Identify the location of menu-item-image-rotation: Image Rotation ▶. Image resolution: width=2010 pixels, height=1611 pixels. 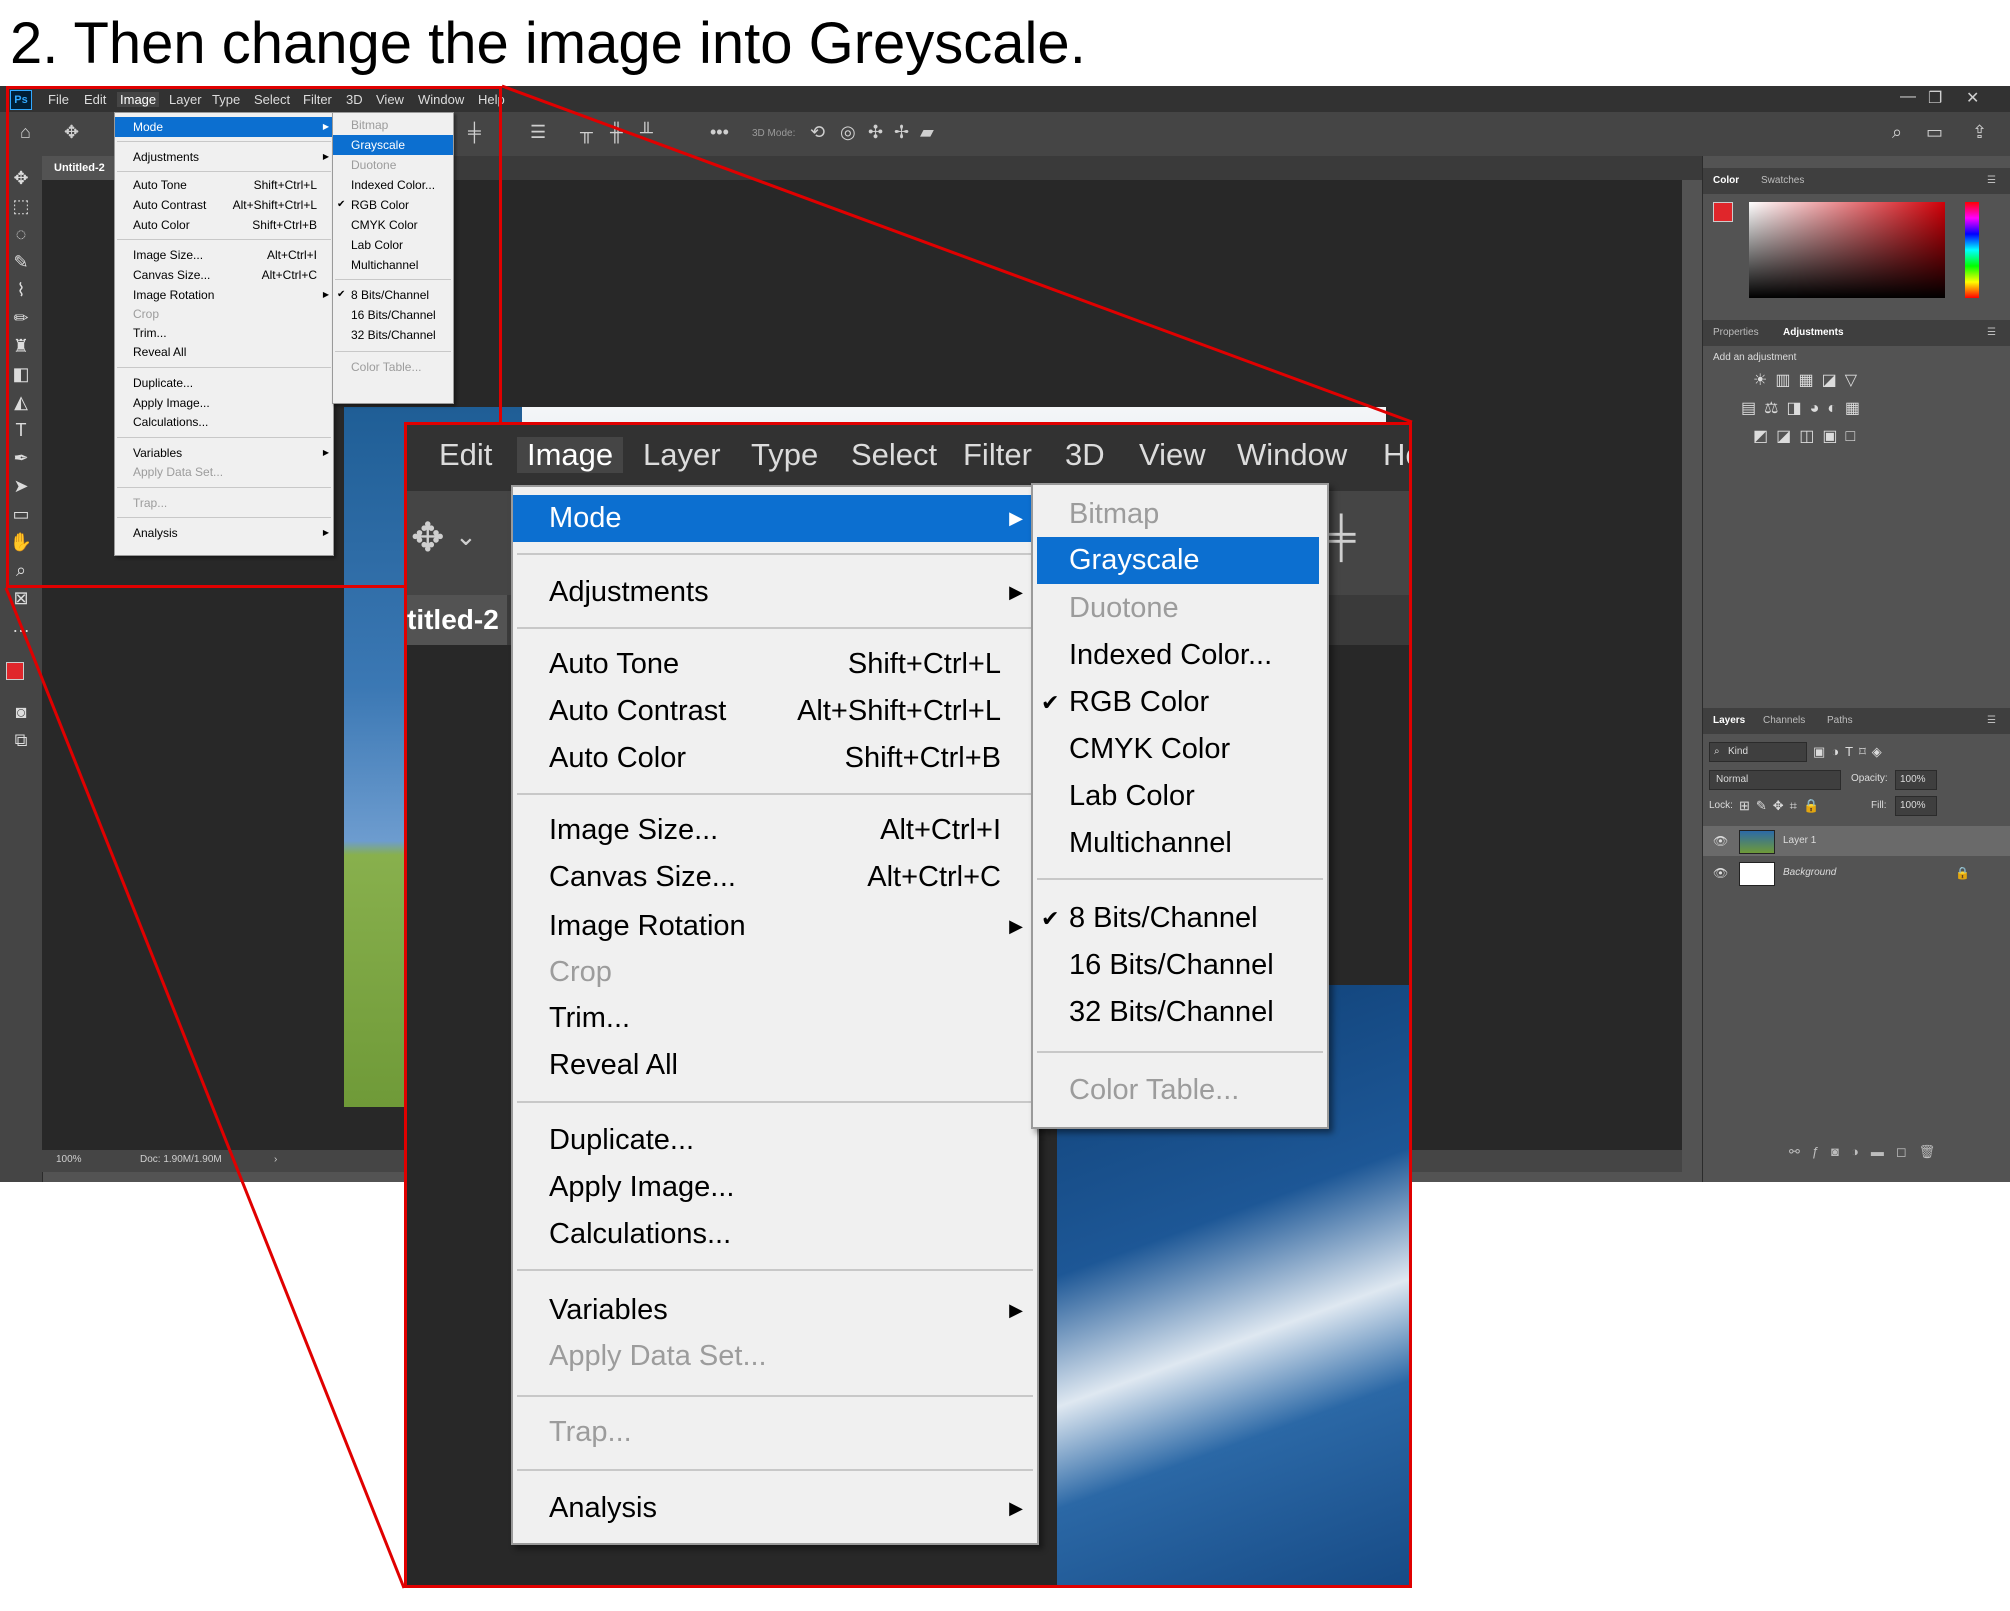
(773, 926).